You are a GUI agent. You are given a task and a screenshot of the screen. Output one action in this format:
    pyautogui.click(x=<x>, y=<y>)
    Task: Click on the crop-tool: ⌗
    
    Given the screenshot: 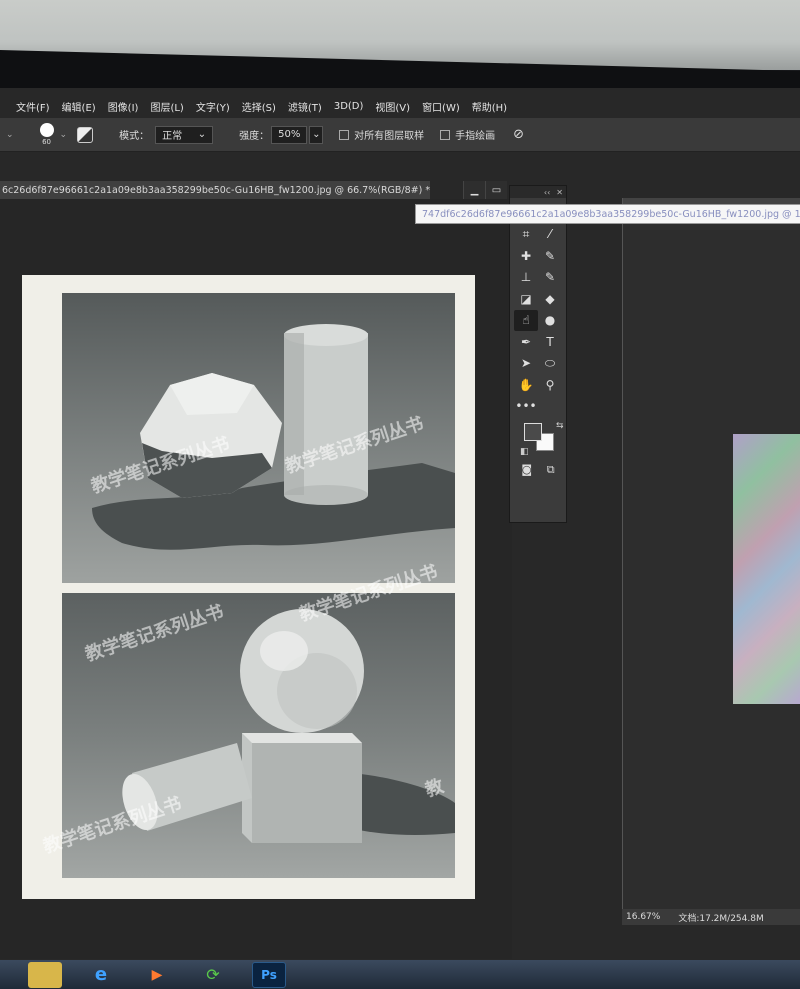 What is the action you would take?
    pyautogui.click(x=526, y=235)
    